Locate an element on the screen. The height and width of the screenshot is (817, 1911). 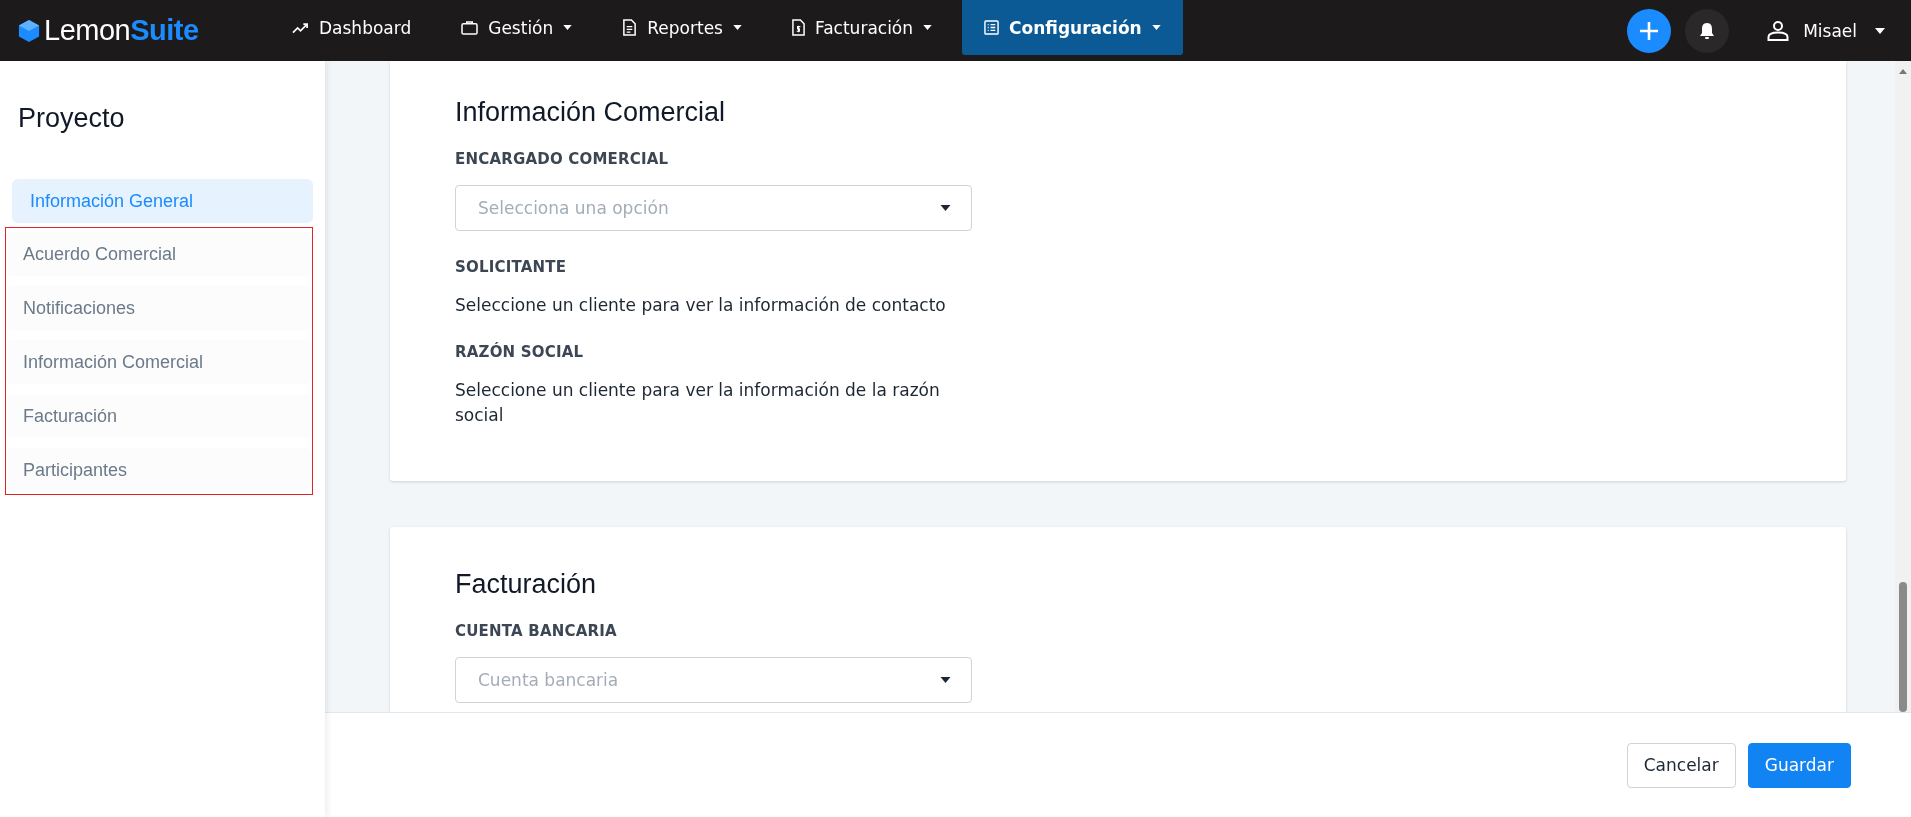
person-icon is located at coordinates (1778, 30).